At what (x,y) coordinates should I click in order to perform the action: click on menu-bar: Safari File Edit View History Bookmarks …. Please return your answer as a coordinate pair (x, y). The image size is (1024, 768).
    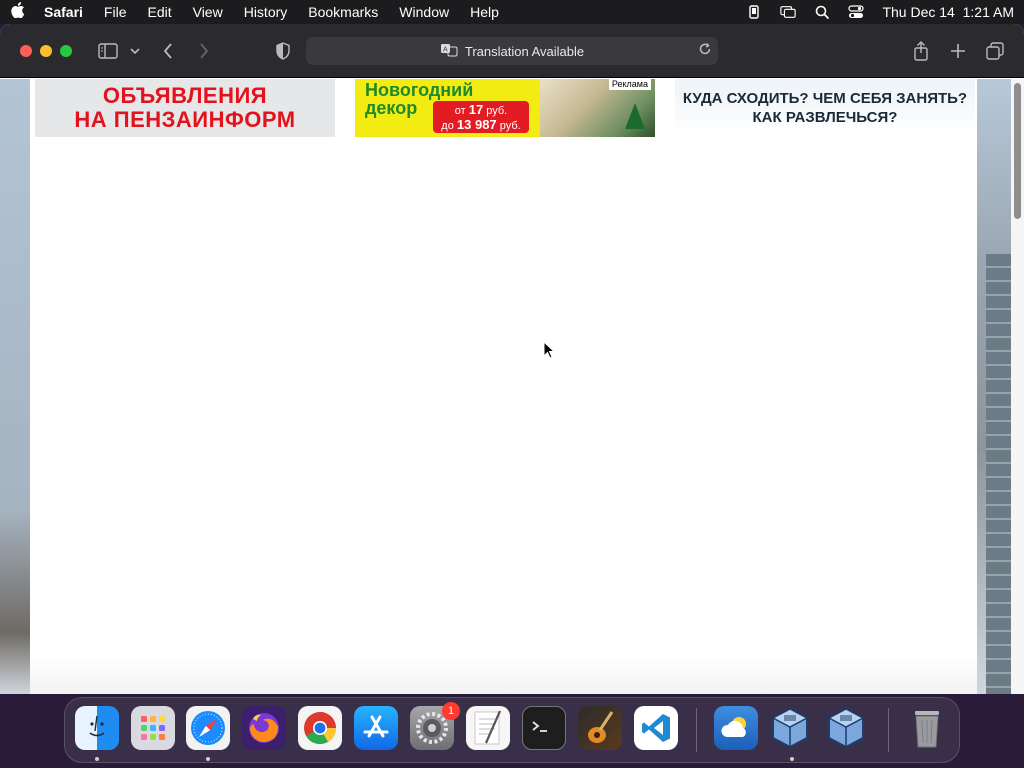
    Looking at the image, I should click on (512, 12).